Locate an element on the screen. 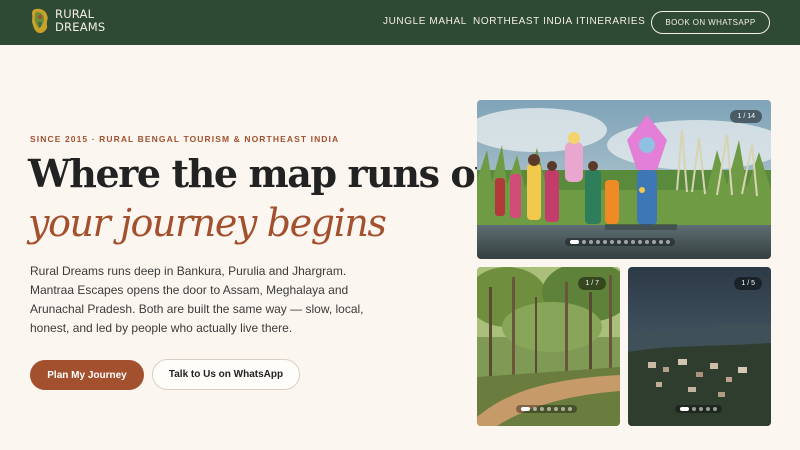 The image size is (800, 450). gallery-forest-dots is located at coordinates (546, 409).